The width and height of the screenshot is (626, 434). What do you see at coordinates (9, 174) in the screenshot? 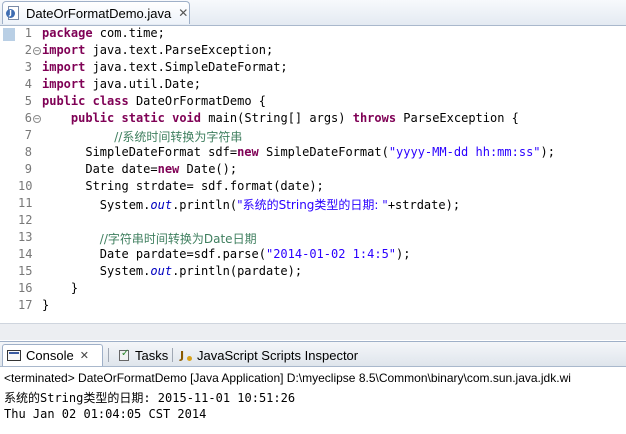
I see `overview-ruler` at bounding box center [9, 174].